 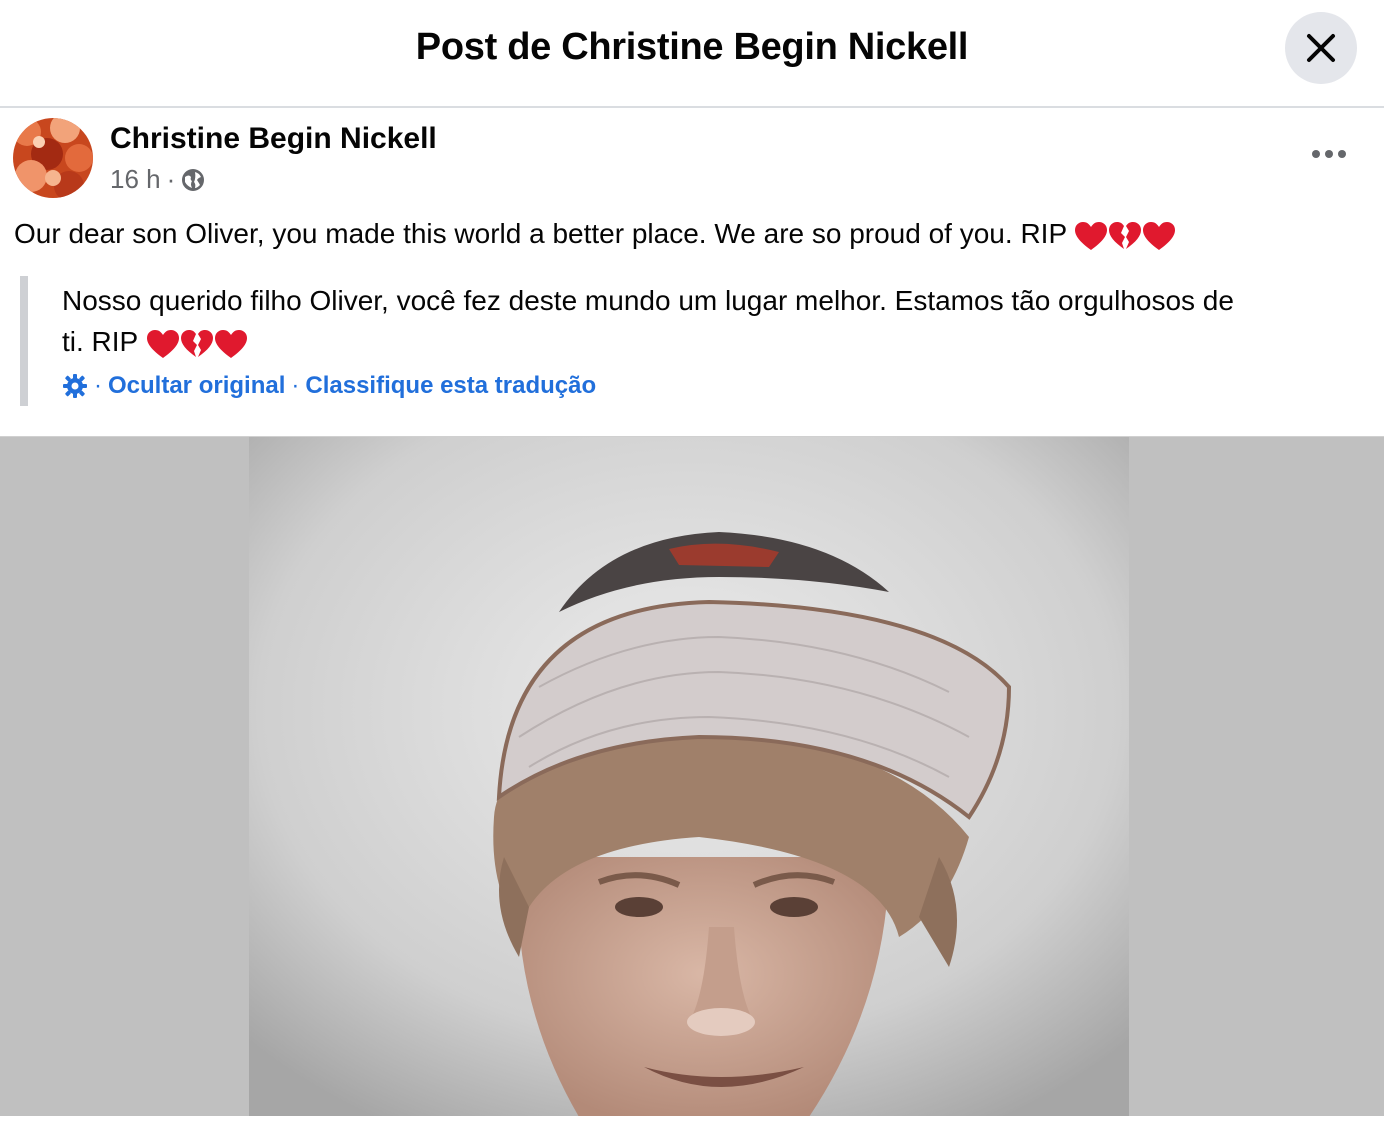 I want to click on dialog-header: Post de Christine Begin Nickell, so click(x=692, y=54).